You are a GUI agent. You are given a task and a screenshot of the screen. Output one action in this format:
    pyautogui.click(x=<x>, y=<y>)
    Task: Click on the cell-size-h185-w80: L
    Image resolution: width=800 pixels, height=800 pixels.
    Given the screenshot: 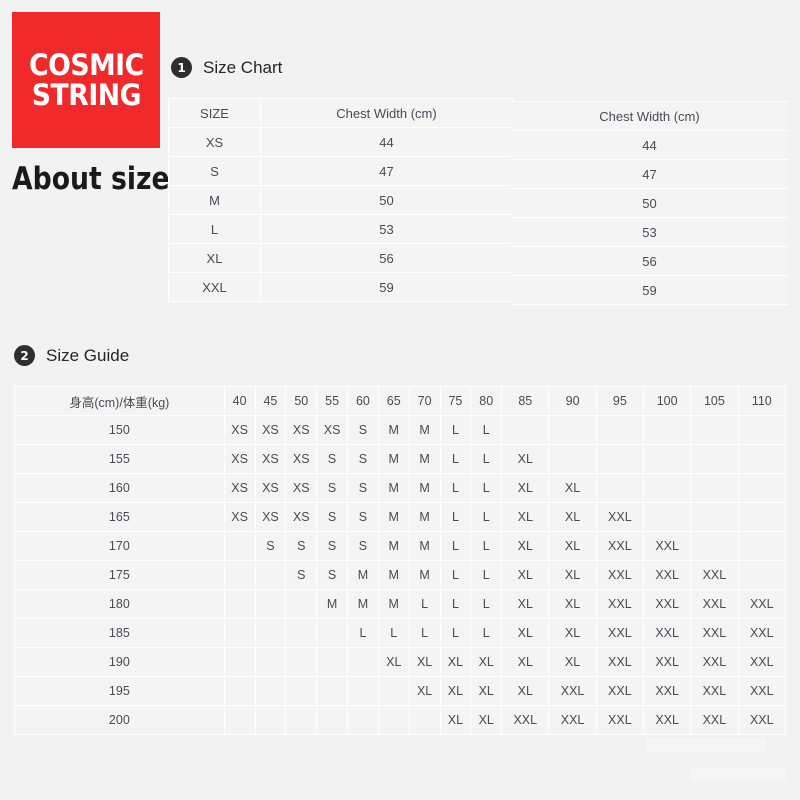 What is the action you would take?
    pyautogui.click(x=486, y=633)
    